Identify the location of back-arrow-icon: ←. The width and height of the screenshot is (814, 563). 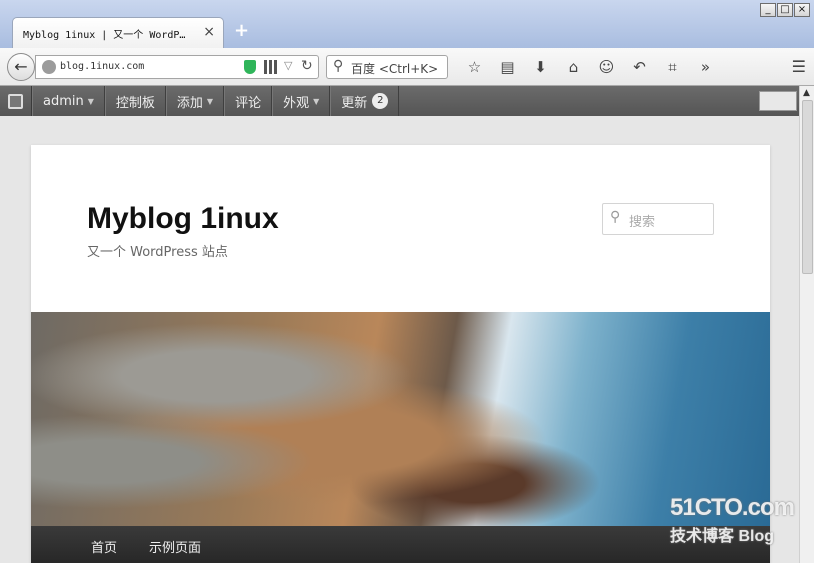
(21, 66).